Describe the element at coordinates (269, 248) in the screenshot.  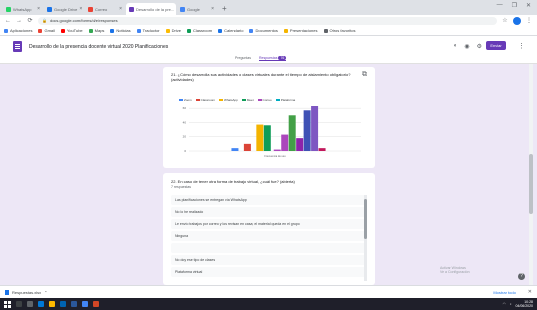
I see `answer-item` at that location.